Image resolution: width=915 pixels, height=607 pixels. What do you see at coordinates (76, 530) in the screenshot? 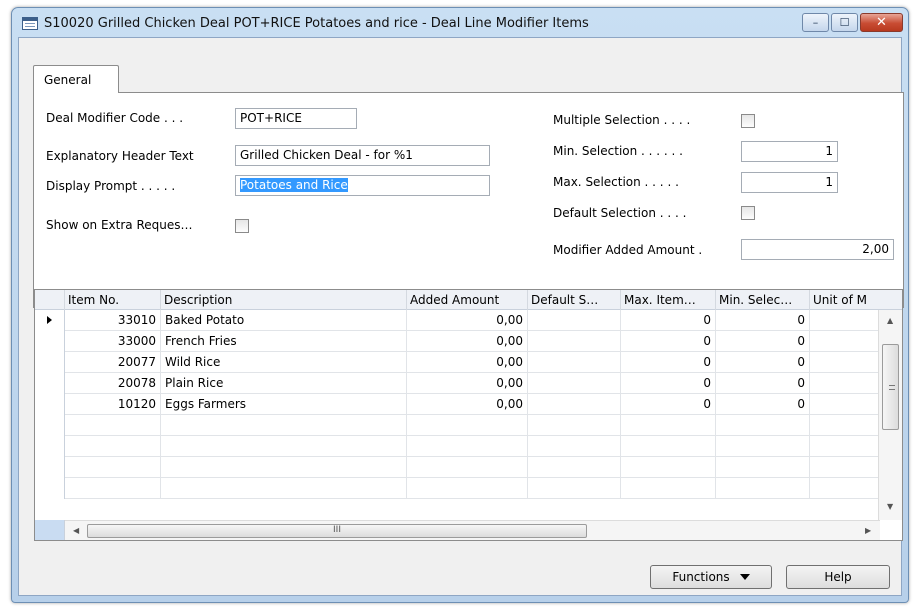
I see `scroll-left-icon: ◀` at bounding box center [76, 530].